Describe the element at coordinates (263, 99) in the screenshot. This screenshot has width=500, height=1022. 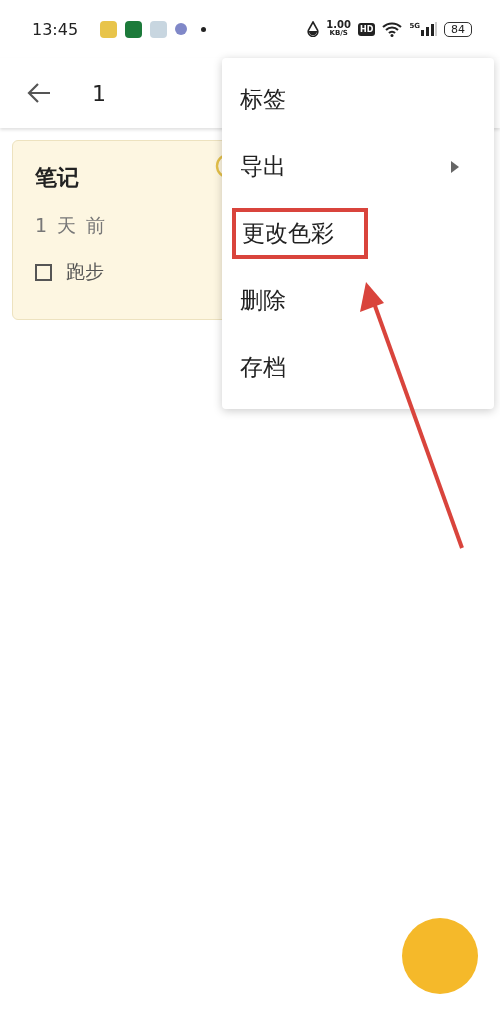
I see `menu-label: 标签` at that location.